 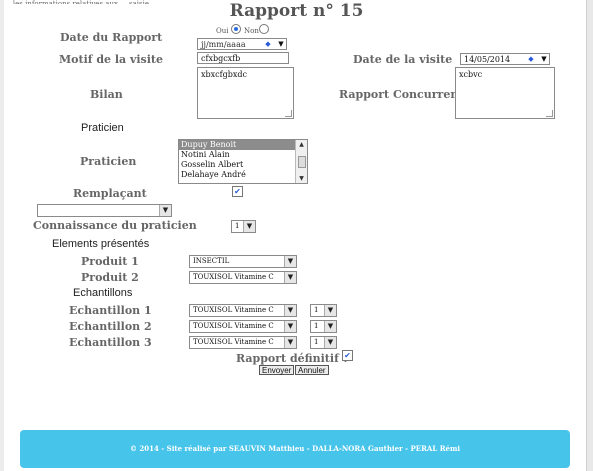 I want to click on date-visite-label: Date de la visite, so click(x=403, y=59).